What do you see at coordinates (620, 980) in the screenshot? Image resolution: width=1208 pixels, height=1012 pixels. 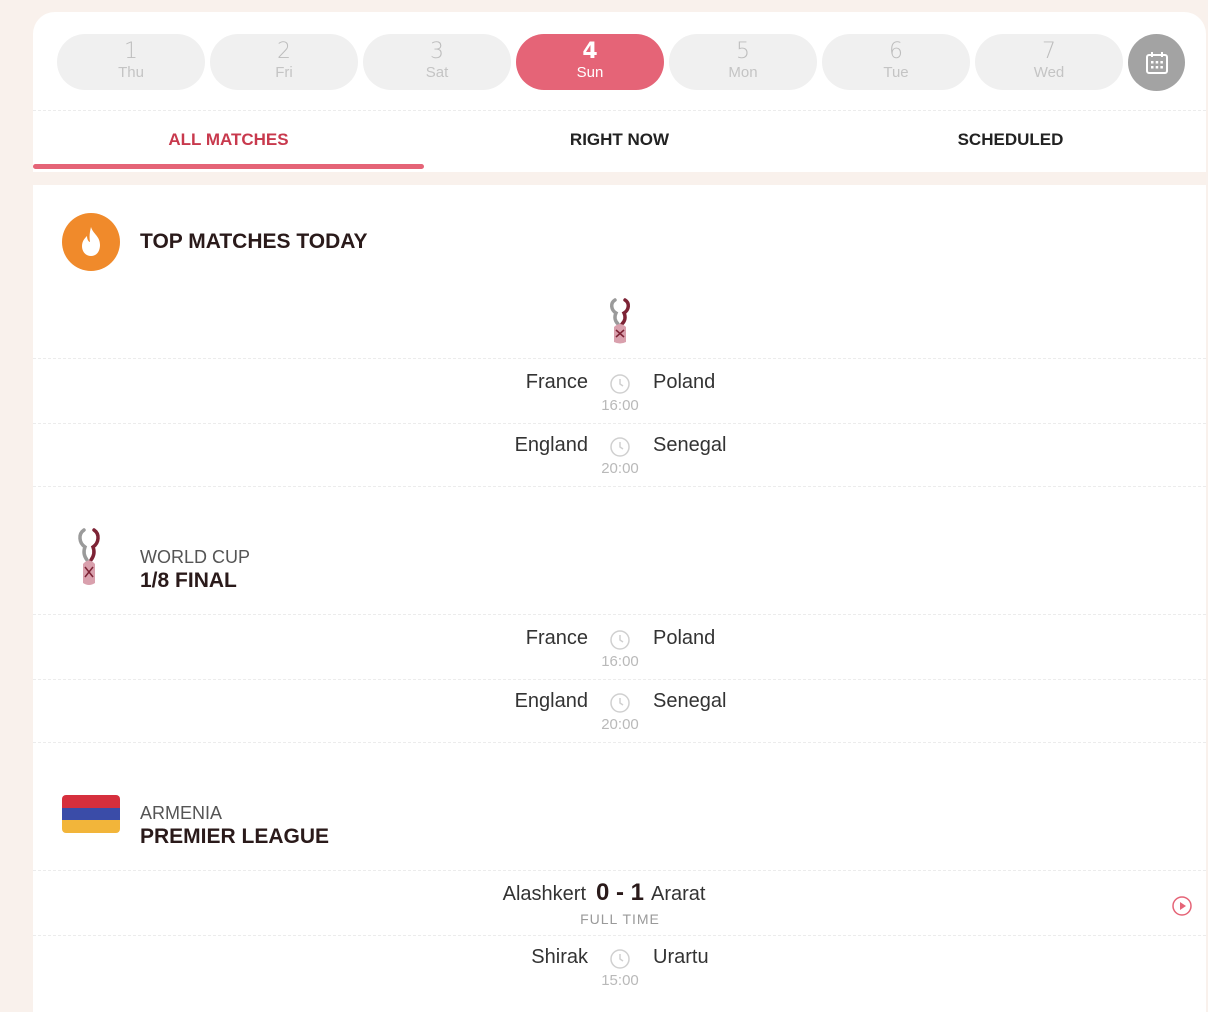 I see `kickoff-time: 15:00` at bounding box center [620, 980].